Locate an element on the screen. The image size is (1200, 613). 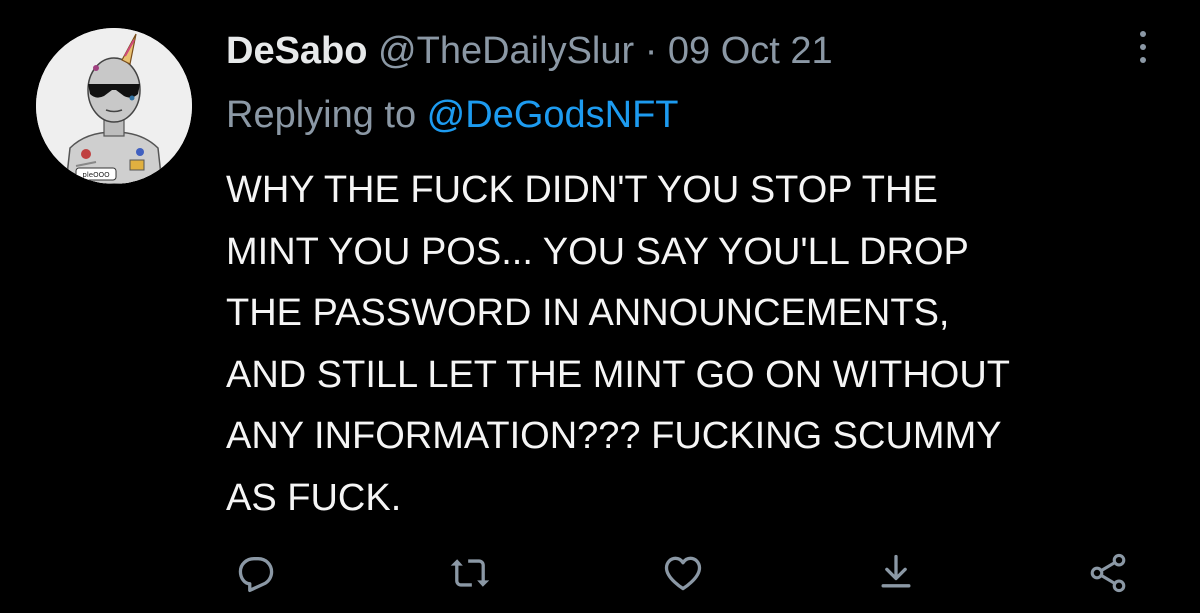
reply-button is located at coordinates (256, 573).